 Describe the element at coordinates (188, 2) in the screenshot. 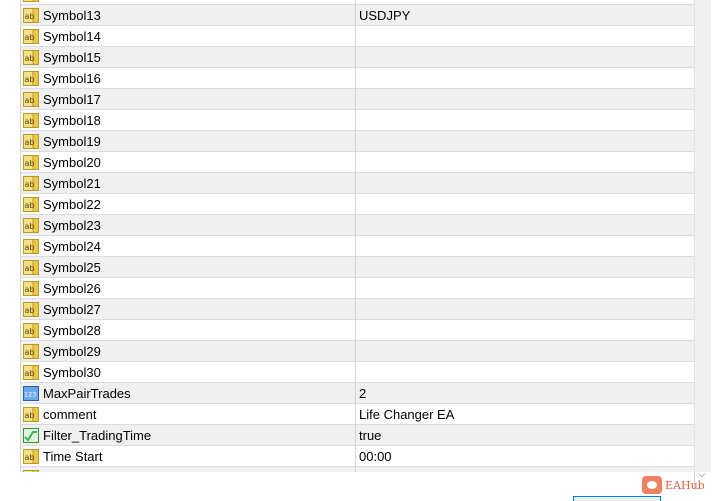

I see `param-name-cell: ab` at that location.